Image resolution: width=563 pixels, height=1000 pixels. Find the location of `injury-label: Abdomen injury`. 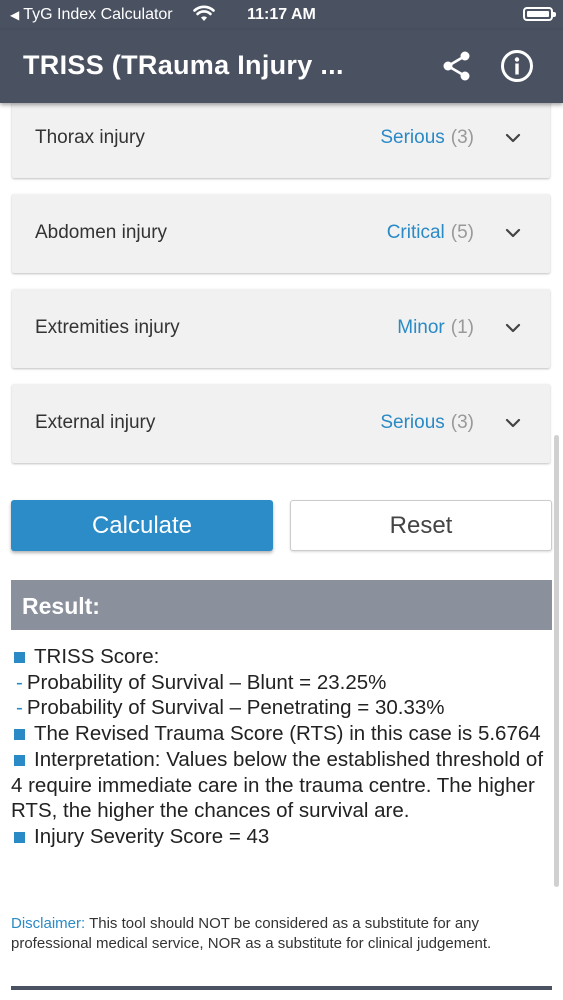

injury-label: Abdomen injury is located at coordinates (101, 232).